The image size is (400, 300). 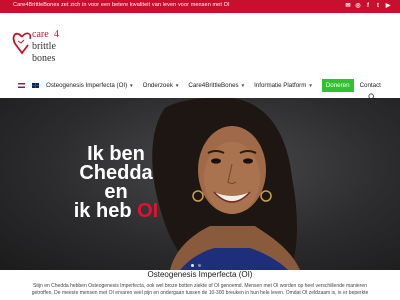 I want to click on headline-line-3: ik heb OI, so click(x=116, y=211).